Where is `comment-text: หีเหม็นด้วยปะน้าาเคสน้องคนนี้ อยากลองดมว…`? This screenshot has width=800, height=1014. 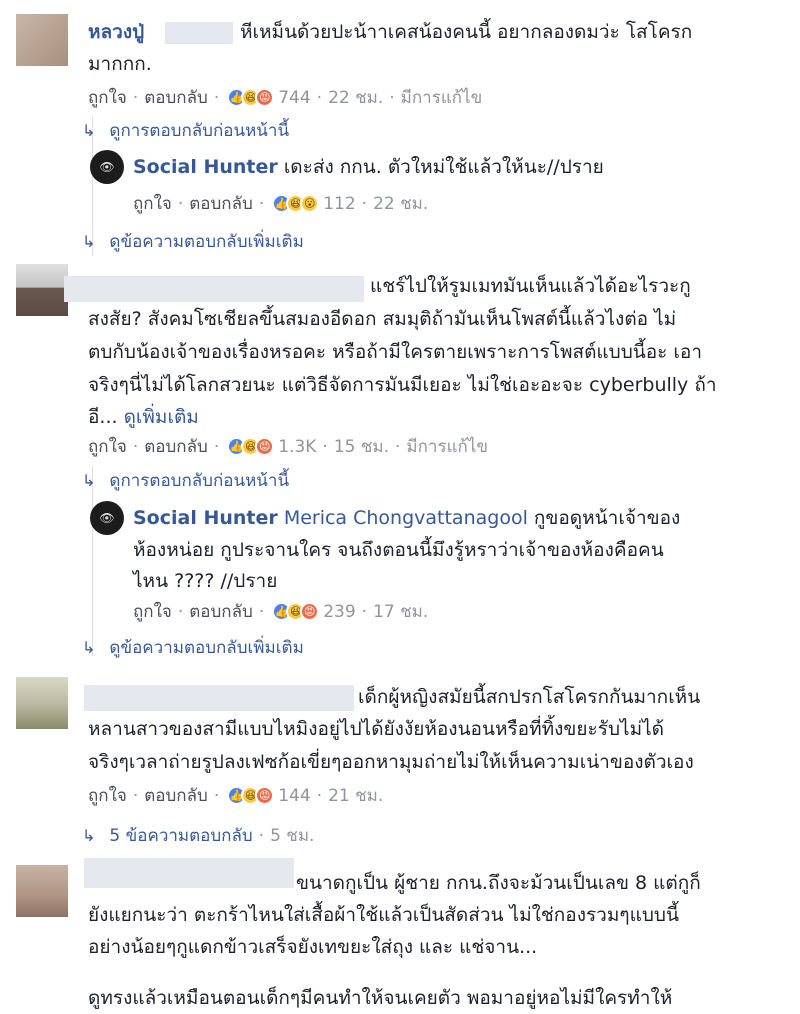 comment-text: หีเหม็นด้วยปะน้าาเคสน้องคนนี้ อยากลองดมว… is located at coordinates (466, 32).